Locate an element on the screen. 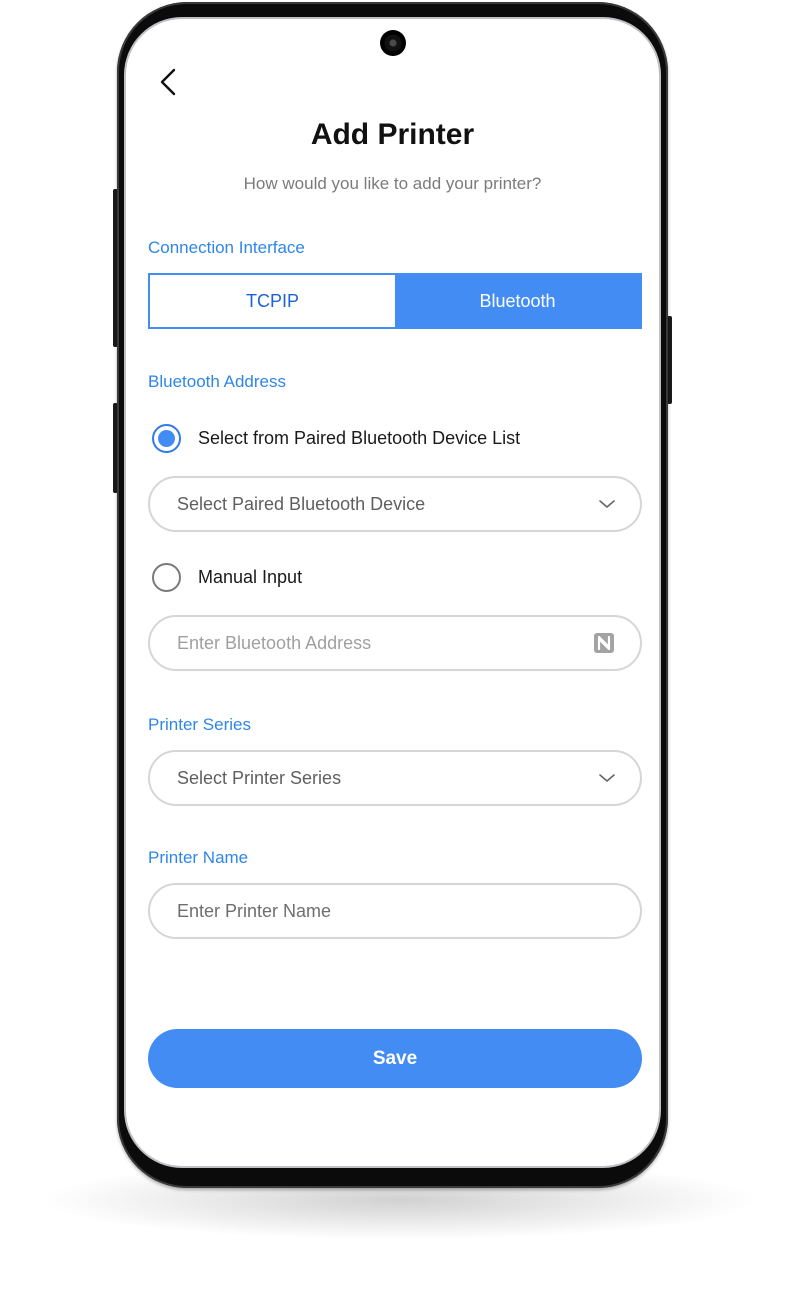 The height and width of the screenshot is (1306, 800). bluetooth-address-input is located at coordinates (384, 643).